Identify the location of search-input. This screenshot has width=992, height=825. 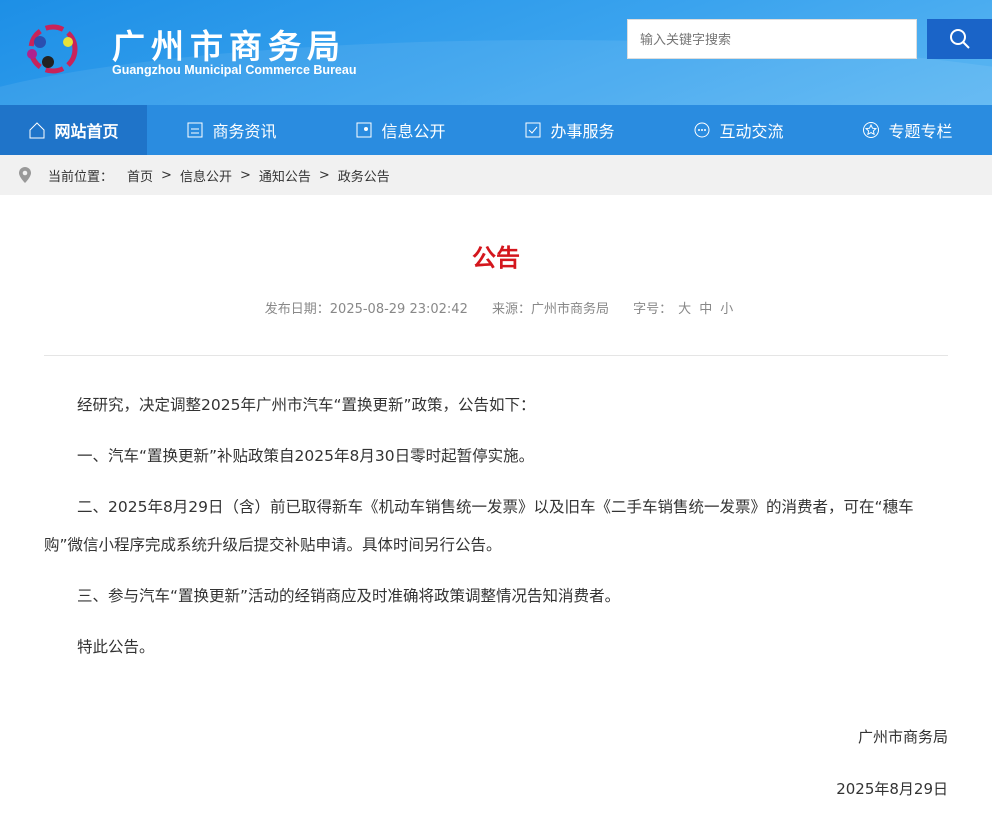
(772, 39).